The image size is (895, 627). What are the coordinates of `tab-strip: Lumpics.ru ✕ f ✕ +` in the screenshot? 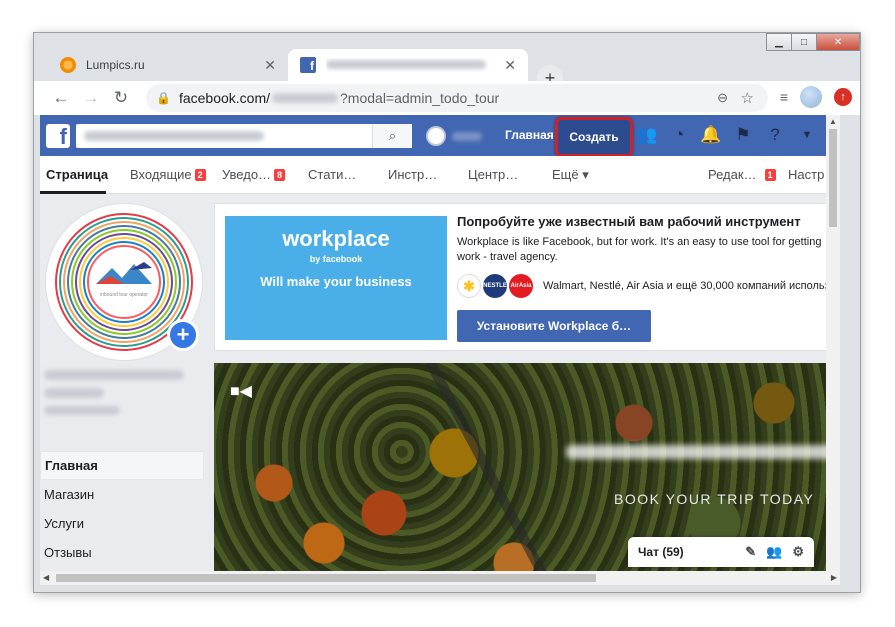 It's located at (447, 69).